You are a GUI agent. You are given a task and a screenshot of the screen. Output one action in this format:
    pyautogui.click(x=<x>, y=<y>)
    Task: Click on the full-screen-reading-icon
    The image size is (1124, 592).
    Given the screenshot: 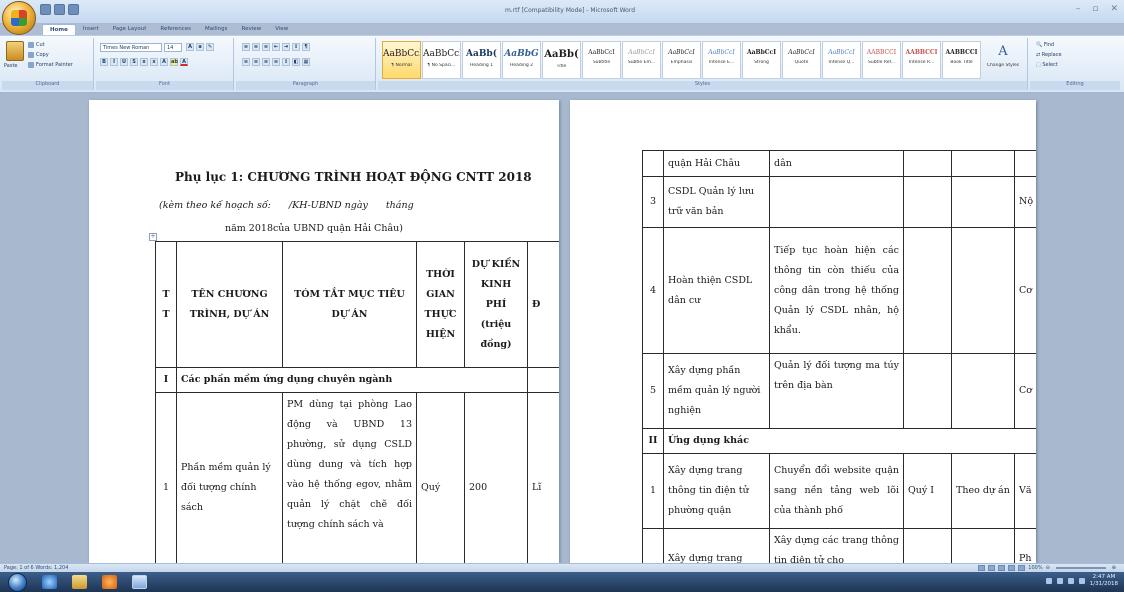 What is the action you would take?
    pyautogui.click(x=992, y=568)
    